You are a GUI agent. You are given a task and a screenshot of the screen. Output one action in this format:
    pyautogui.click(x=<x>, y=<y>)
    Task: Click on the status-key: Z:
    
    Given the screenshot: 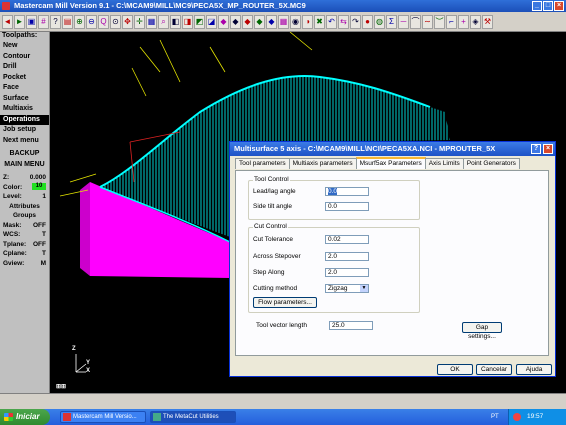 What is the action you would take?
    pyautogui.click(x=6, y=177)
    